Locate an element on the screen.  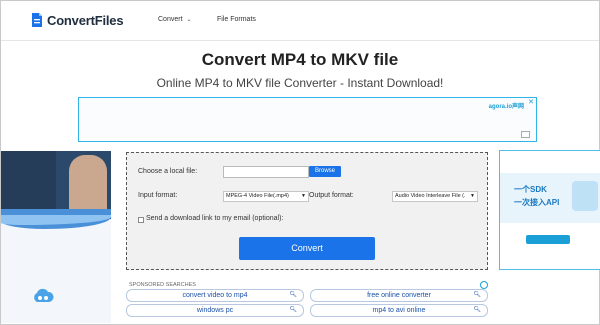
sponsored-search-text: windows pc is located at coordinates (215, 310).